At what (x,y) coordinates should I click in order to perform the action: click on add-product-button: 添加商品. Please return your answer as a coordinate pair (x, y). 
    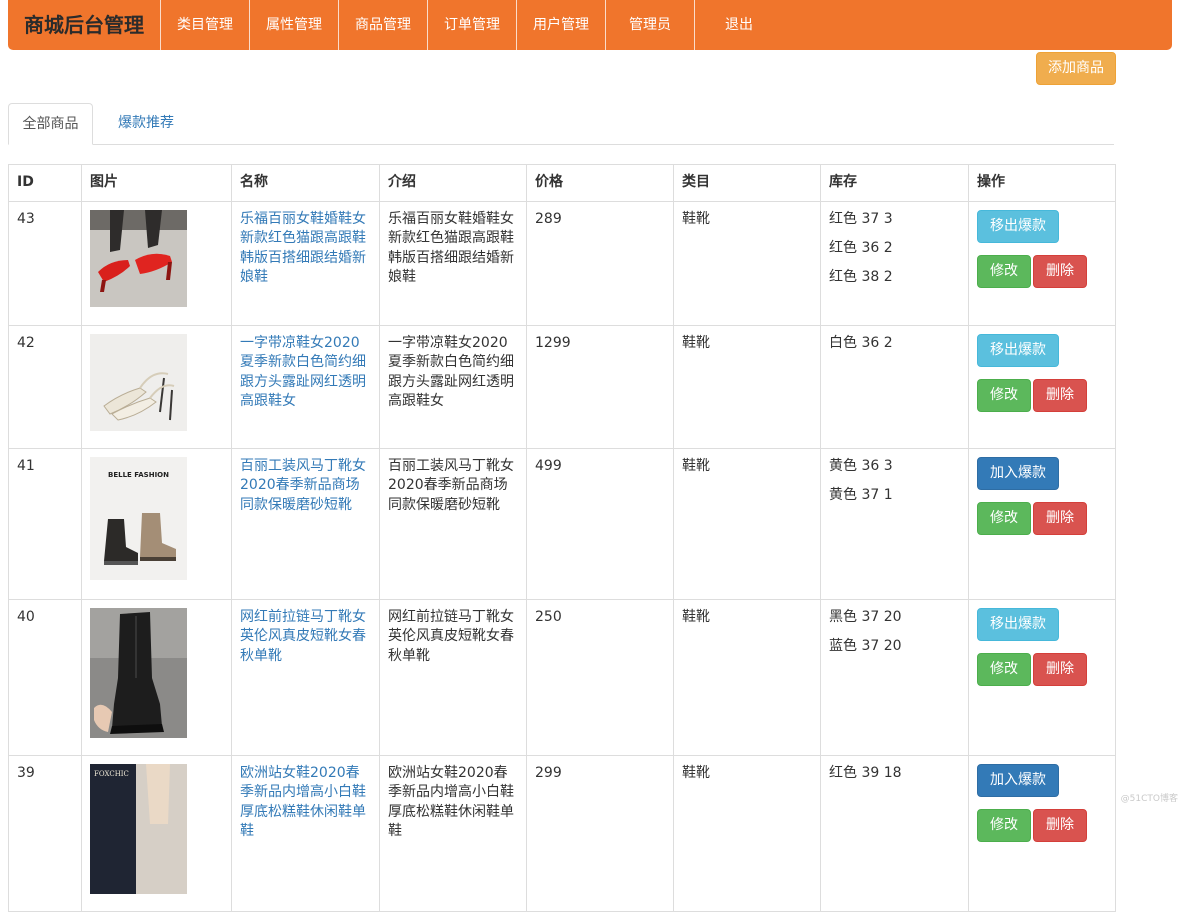
    Looking at the image, I should click on (1076, 68).